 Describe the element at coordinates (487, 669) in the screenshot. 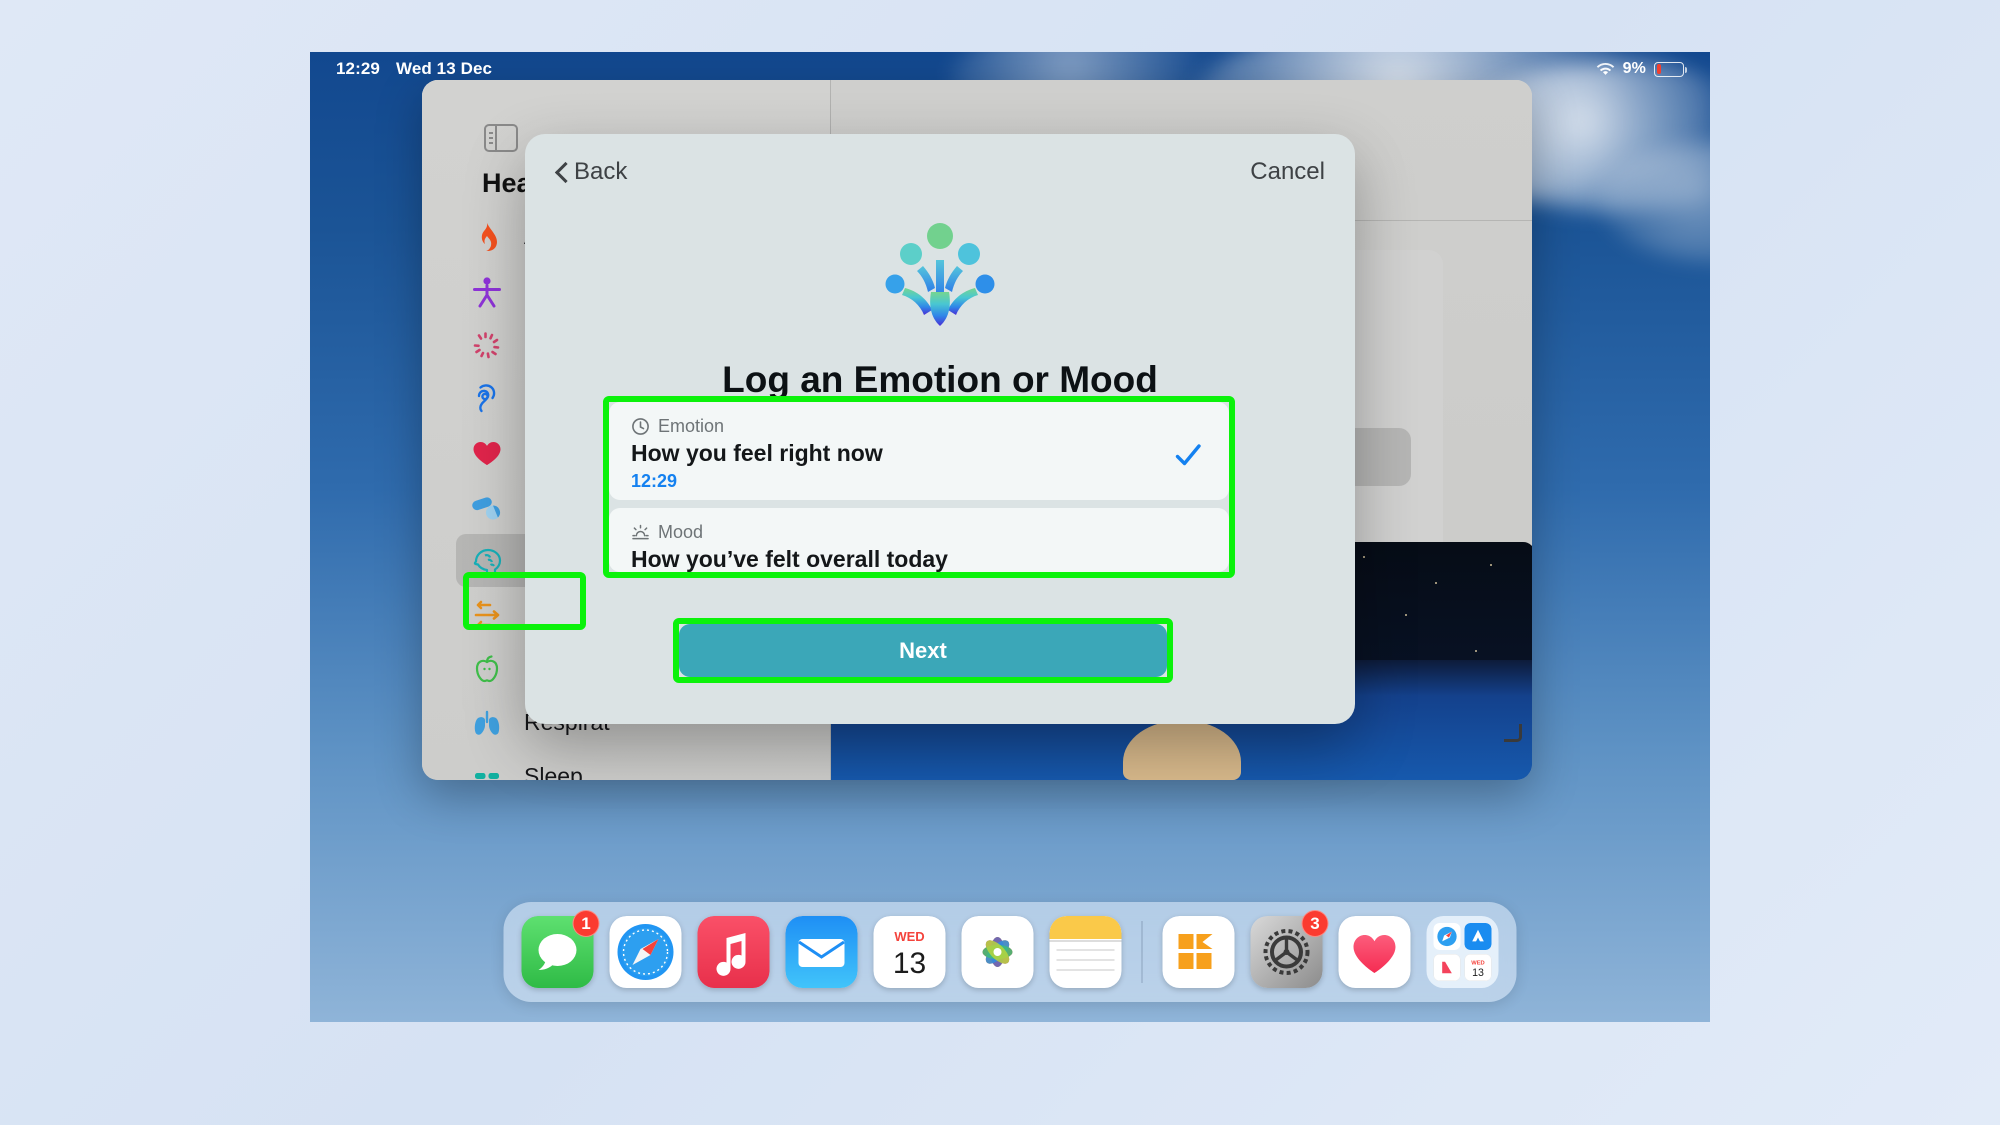

I see `apple-icon` at that location.